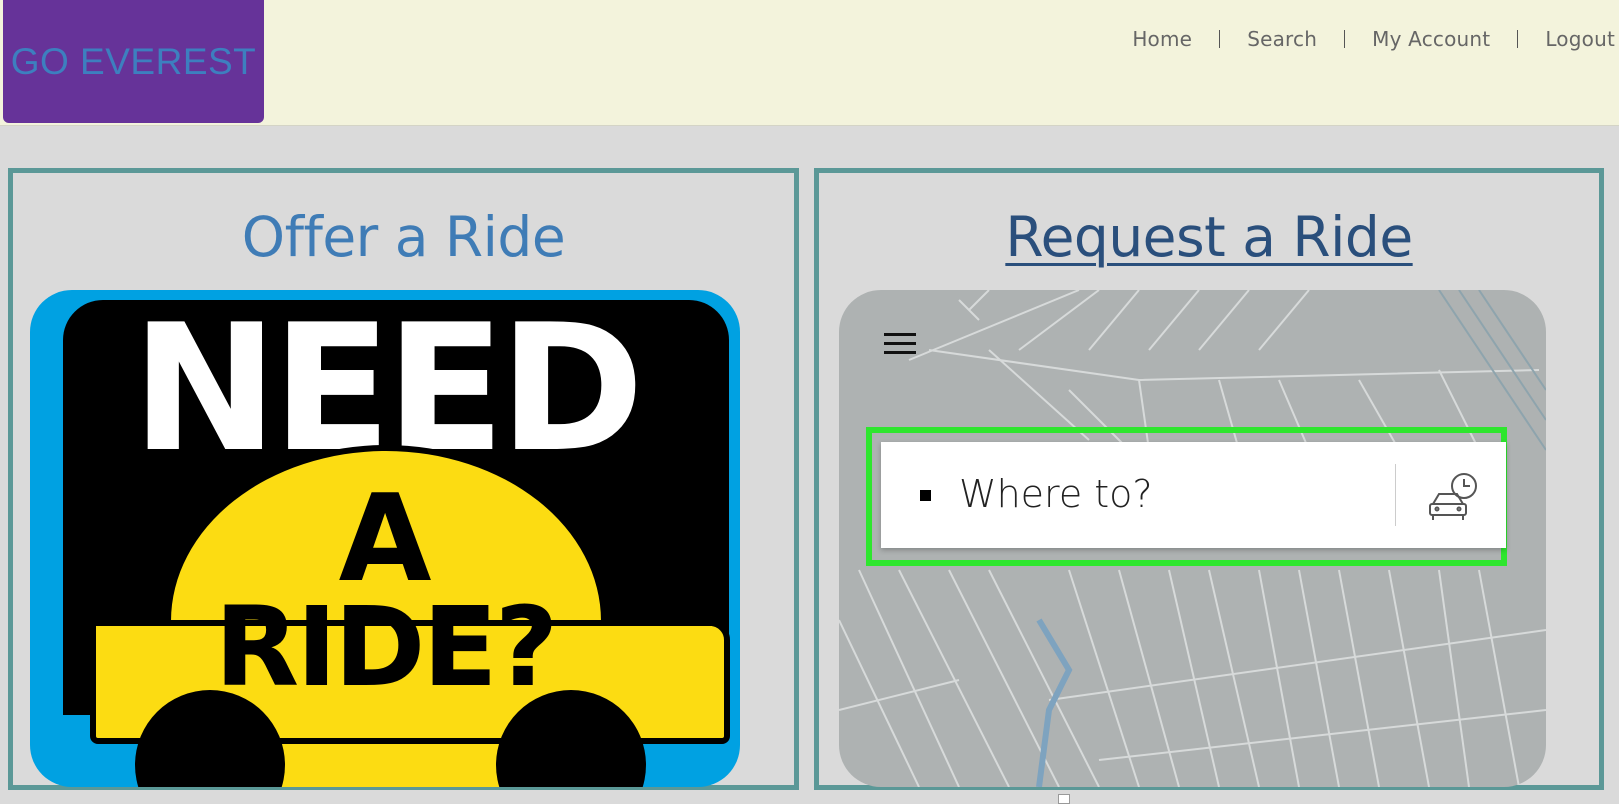 This screenshot has width=1619, height=804. I want to click on destination-bullet-icon, so click(925, 495).